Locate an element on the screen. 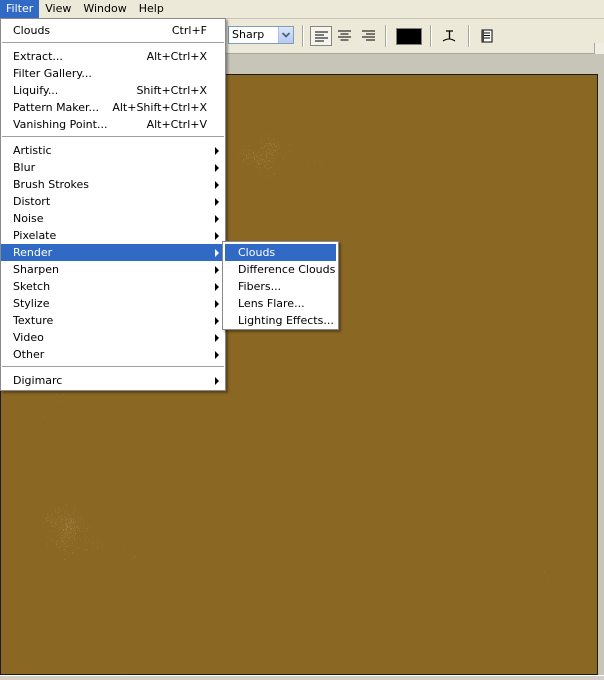  menu-item-brush-strokes: Brush Strokes is located at coordinates (113, 184).